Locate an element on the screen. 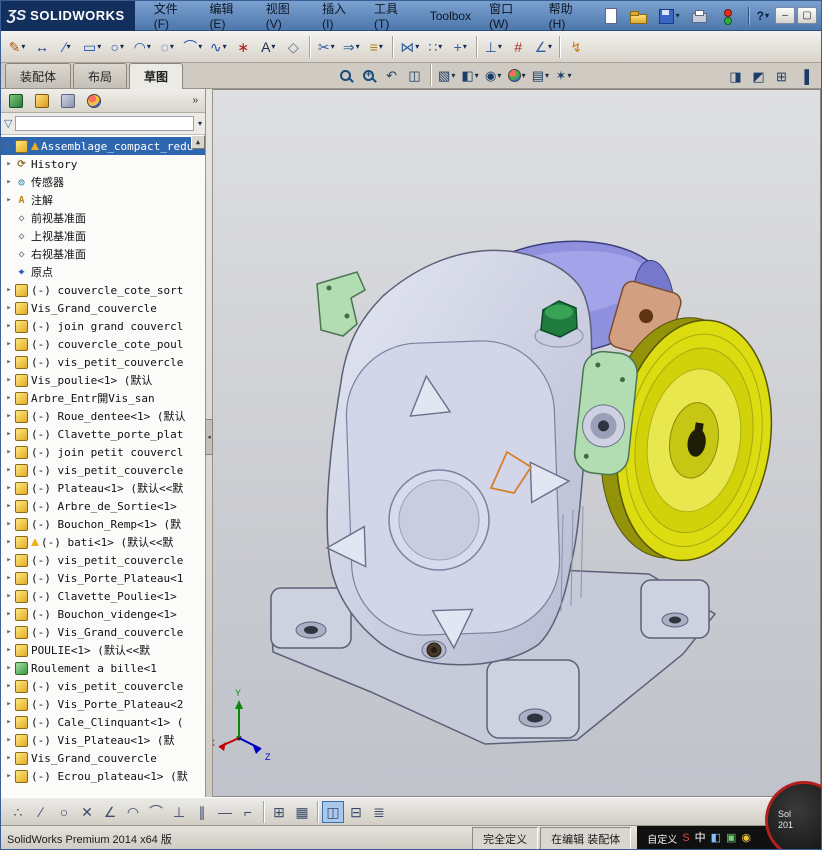 This screenshot has width=822, height=850. menu-item-7: 帮助(H) is located at coordinates (568, 18).